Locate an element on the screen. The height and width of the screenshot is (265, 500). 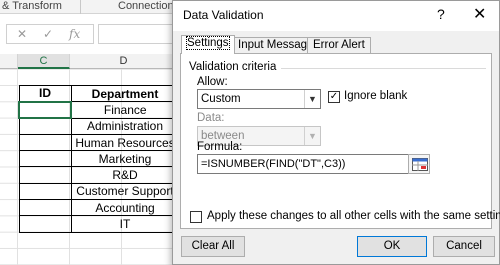
allow-select: Custom ▼ is located at coordinates (259, 99).